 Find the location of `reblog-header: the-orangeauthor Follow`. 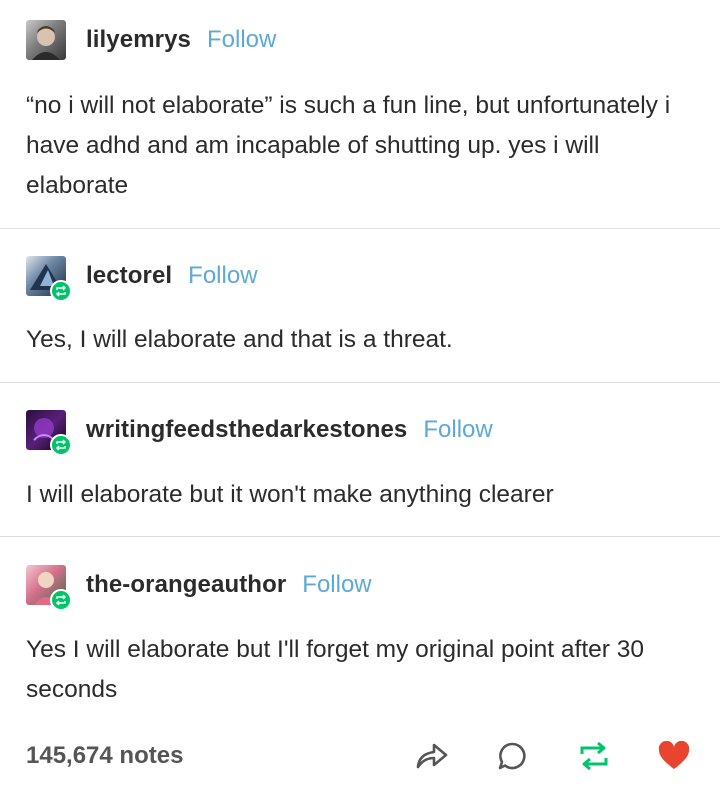

reblog-header: the-orangeauthor Follow is located at coordinates (199, 588).